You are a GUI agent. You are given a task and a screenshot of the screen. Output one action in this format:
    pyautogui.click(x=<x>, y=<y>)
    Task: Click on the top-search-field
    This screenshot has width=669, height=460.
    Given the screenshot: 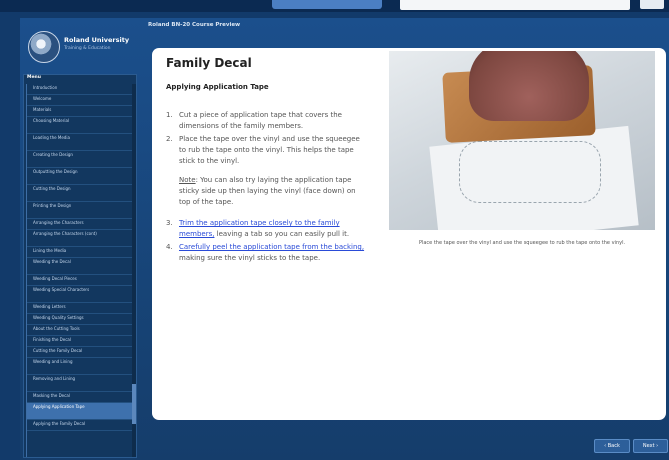 What is the action you would take?
    pyautogui.click(x=515, y=5)
    